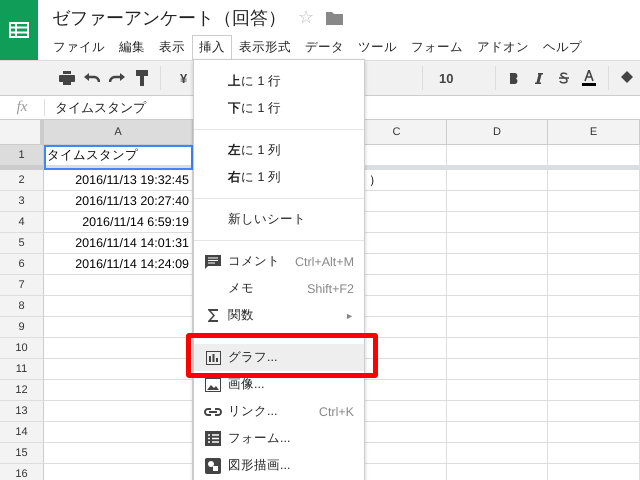  What do you see at coordinates (22, 157) in the screenshot?
I see `row-header: 1` at bounding box center [22, 157].